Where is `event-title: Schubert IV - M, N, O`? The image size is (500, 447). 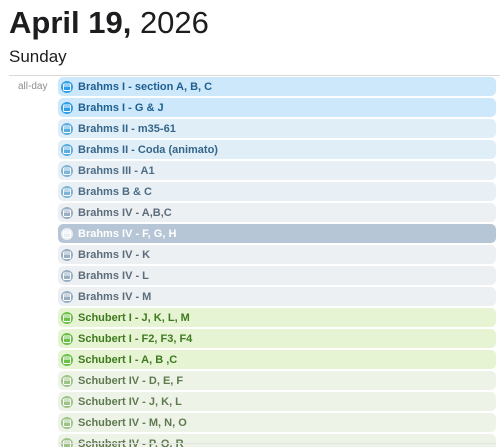 event-title: Schubert IV - M, N, O is located at coordinates (132, 422).